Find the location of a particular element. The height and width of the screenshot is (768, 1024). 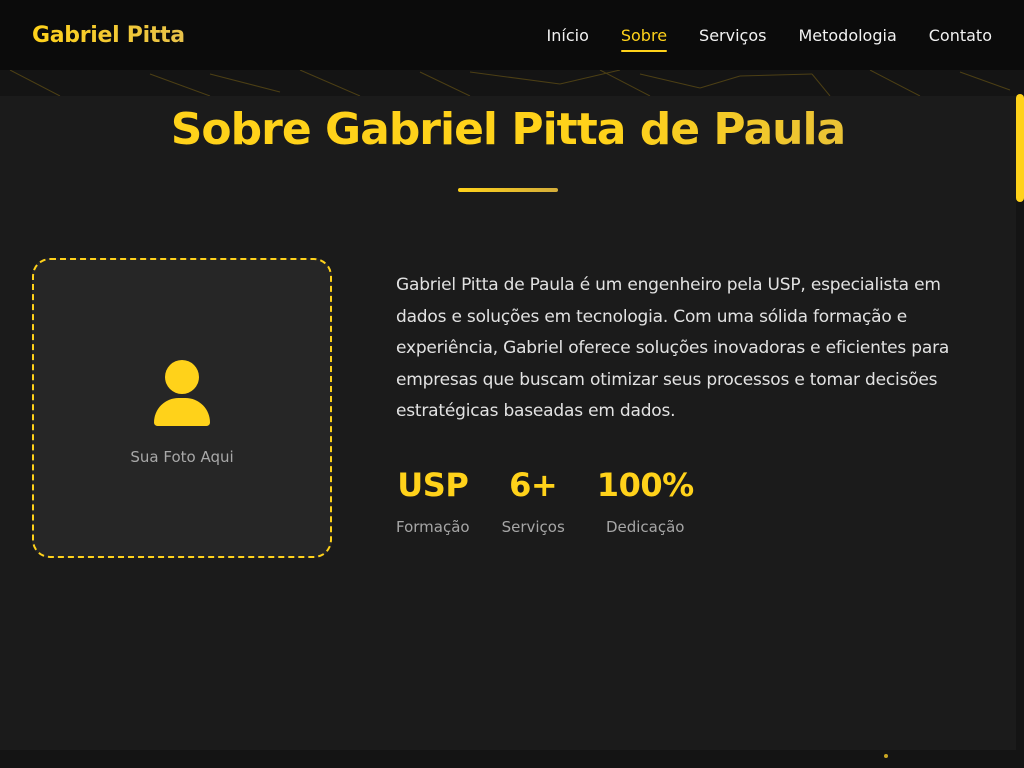

hero-network-background is located at coordinates (512, 83).